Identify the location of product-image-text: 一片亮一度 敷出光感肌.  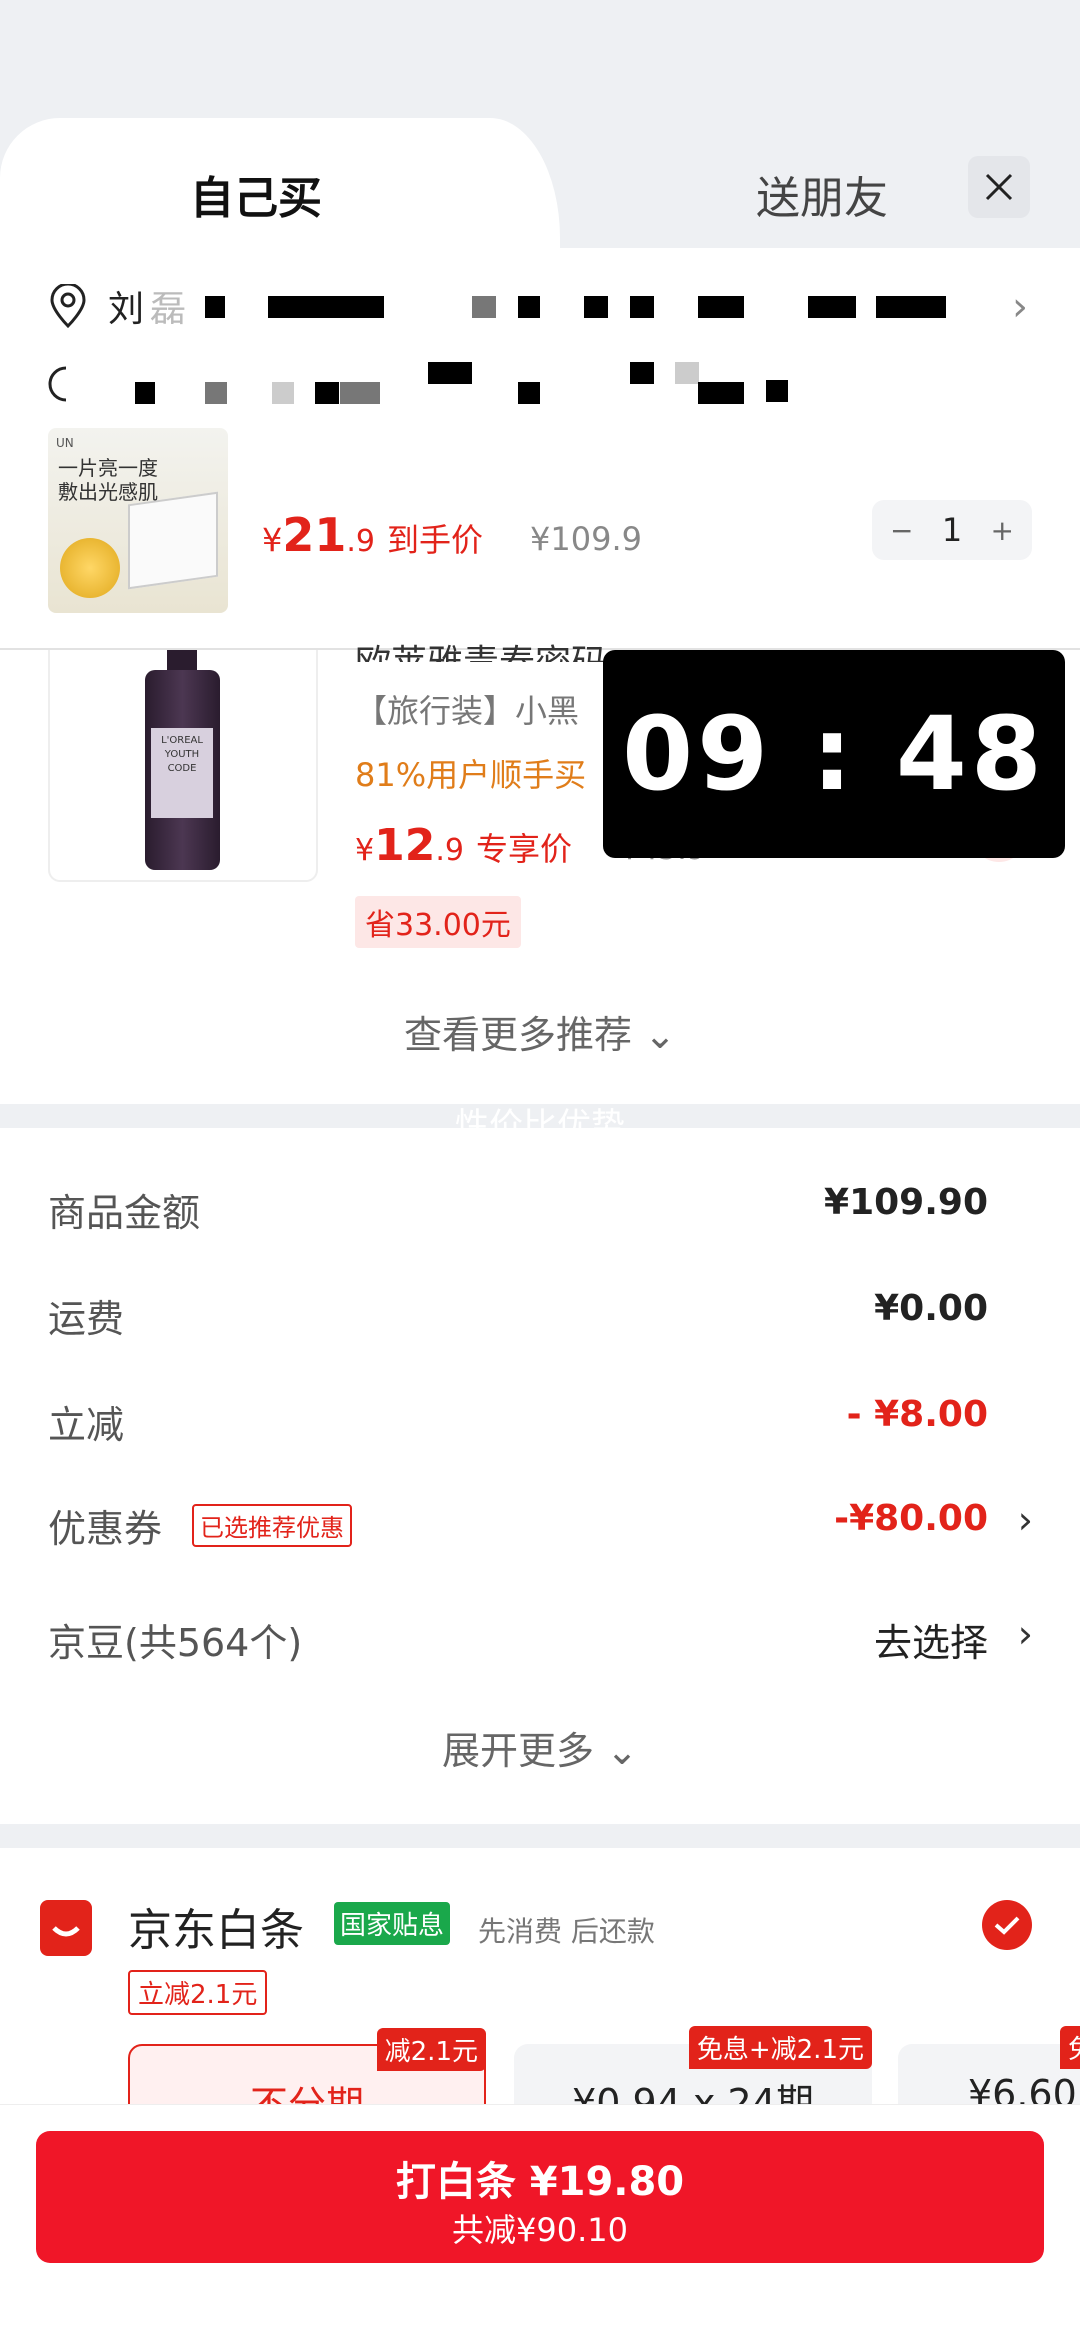
(108, 480).